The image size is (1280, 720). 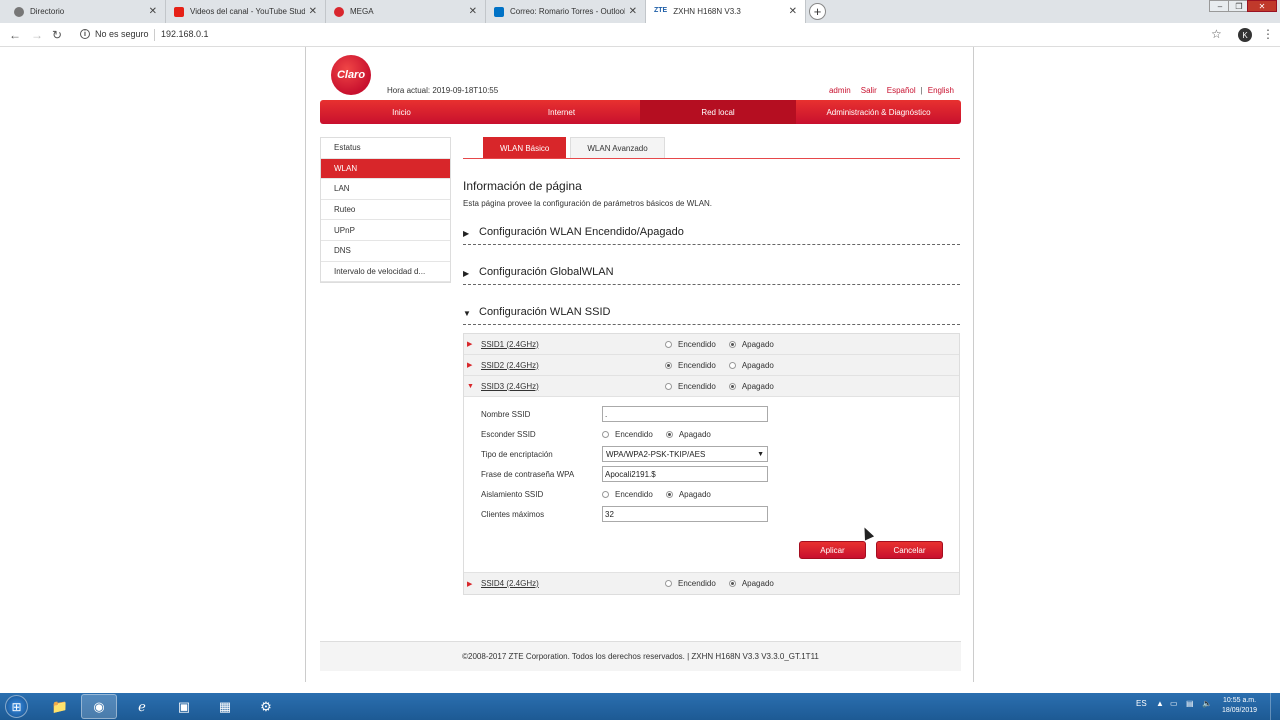 I want to click on sidebar-item-wlan: WLAN, so click(x=385, y=169).